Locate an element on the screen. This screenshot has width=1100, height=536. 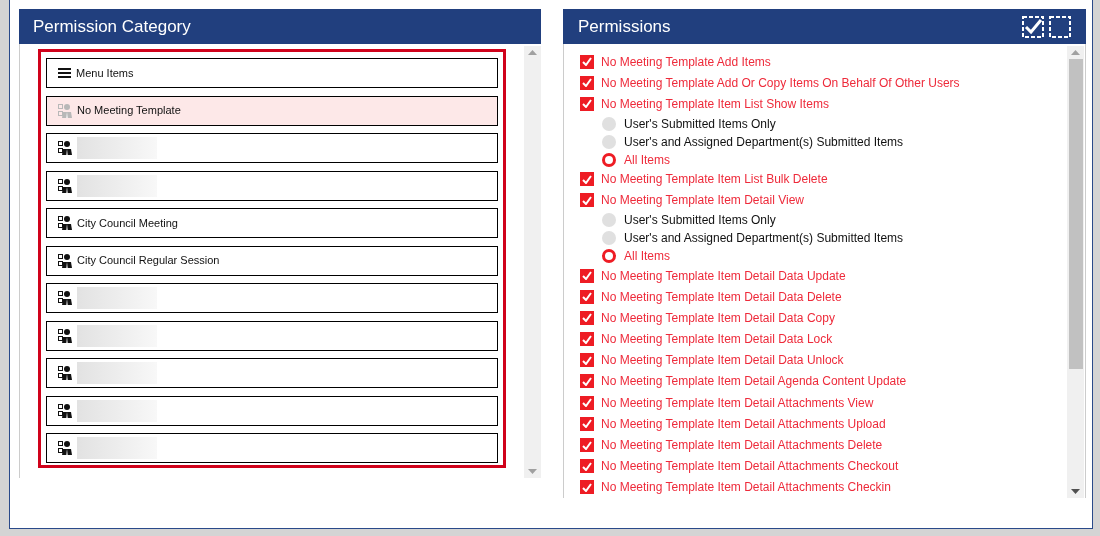
menu-icon is located at coordinates (64, 73).